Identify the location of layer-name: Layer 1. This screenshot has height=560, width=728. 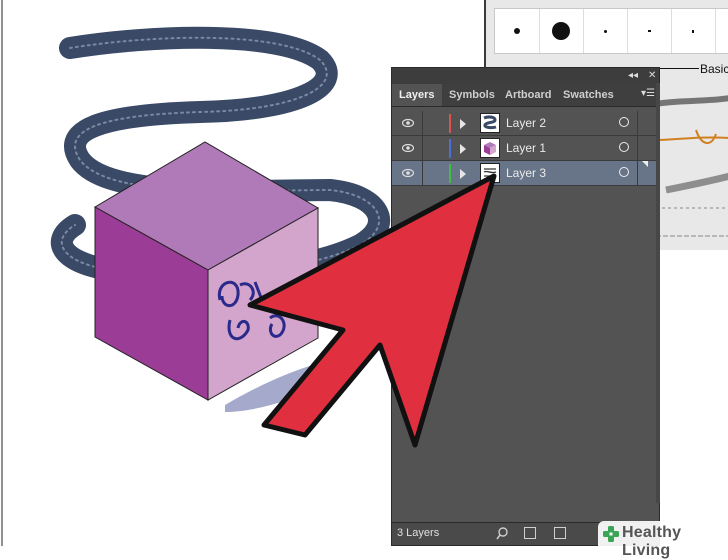
(526, 148).